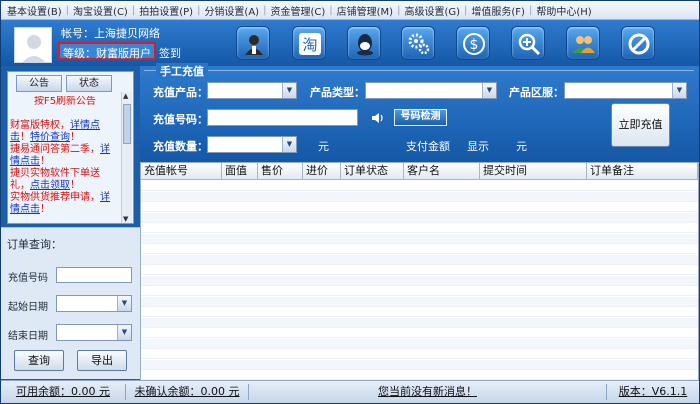  What do you see at coordinates (640, 125) in the screenshot?
I see `charge-now-button: 立即充值` at bounding box center [640, 125].